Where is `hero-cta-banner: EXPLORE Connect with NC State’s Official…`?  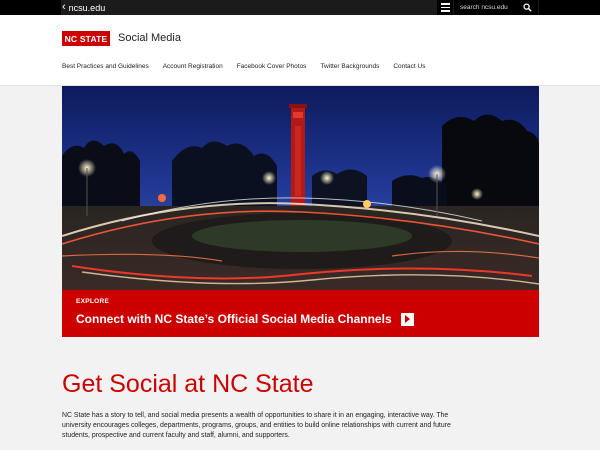 hero-cta-banner: EXPLORE Connect with NC State’s Official… is located at coordinates (300, 313).